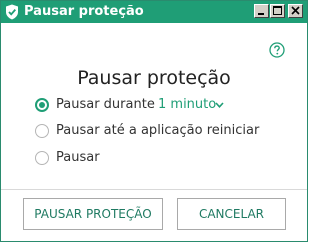  I want to click on chevron-down-icon, so click(219, 105).